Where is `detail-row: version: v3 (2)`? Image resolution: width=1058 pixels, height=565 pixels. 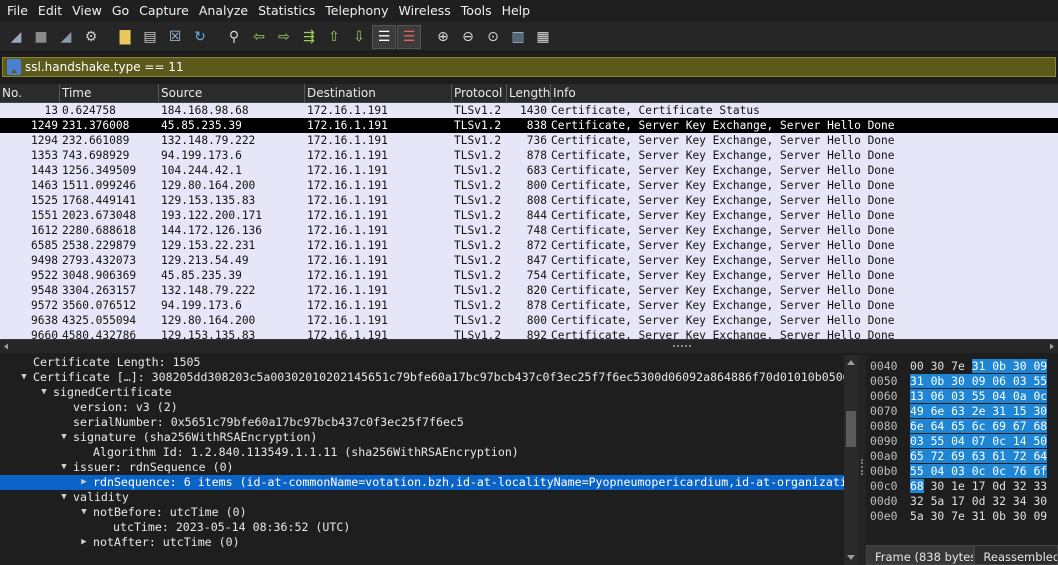 detail-row: version: v3 (2) is located at coordinates (429, 407).